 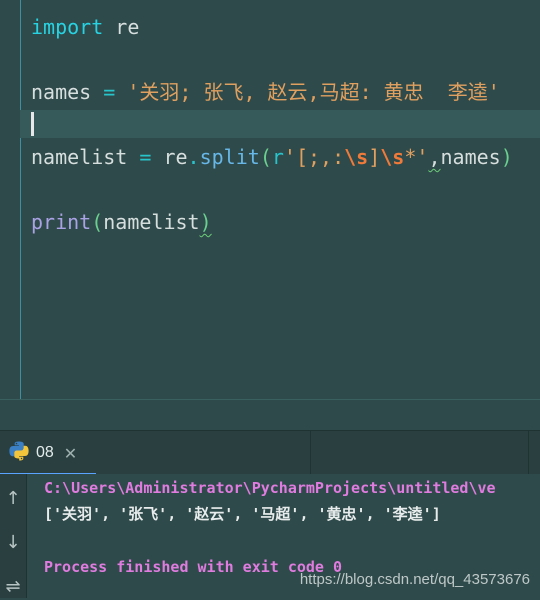 I want to click on argument-namelist: namelist, so click(x=151, y=222).